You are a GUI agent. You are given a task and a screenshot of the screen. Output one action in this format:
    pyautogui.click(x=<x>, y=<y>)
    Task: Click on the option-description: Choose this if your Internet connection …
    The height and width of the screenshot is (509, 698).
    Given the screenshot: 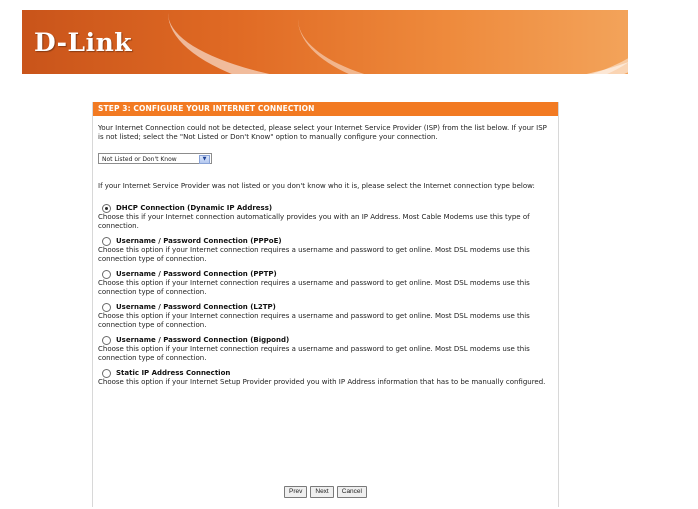 What is the action you would take?
    pyautogui.click(x=314, y=221)
    